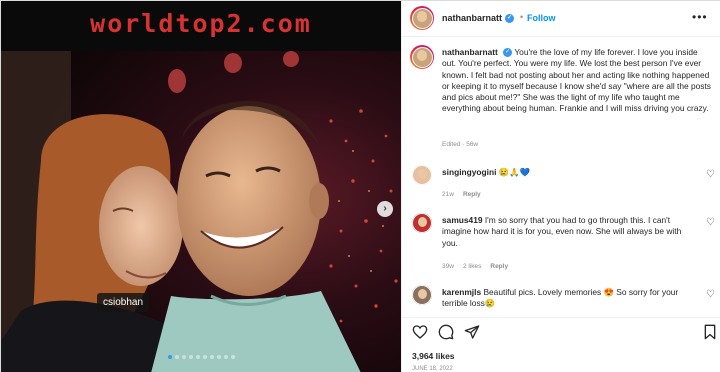 Image resolution: width=720 pixels, height=372 pixels. I want to click on likes-count: 3,964 likes, so click(433, 356).